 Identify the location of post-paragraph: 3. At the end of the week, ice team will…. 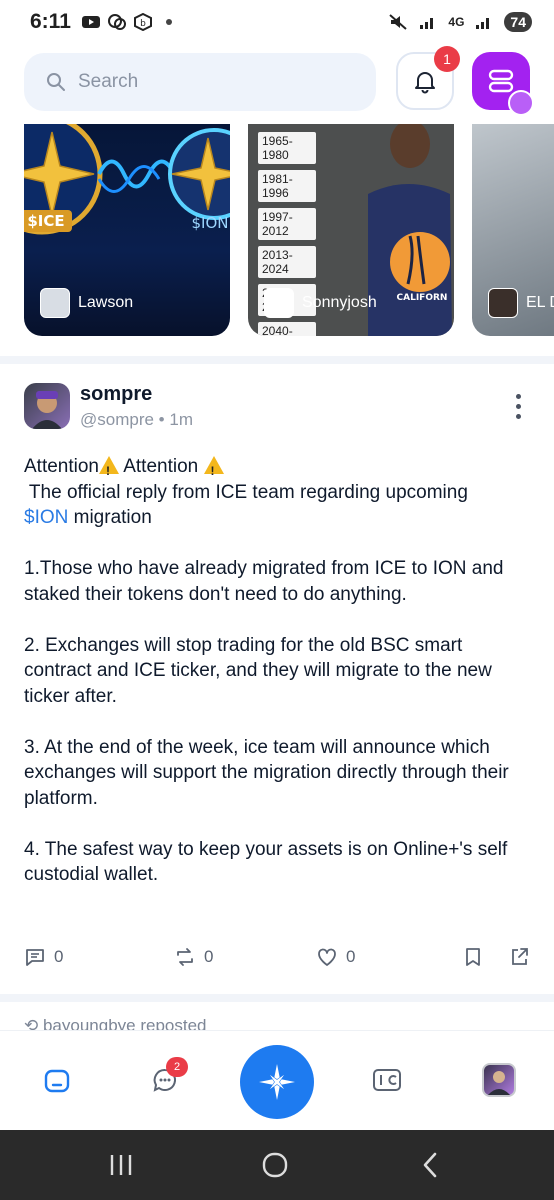
(266, 772).